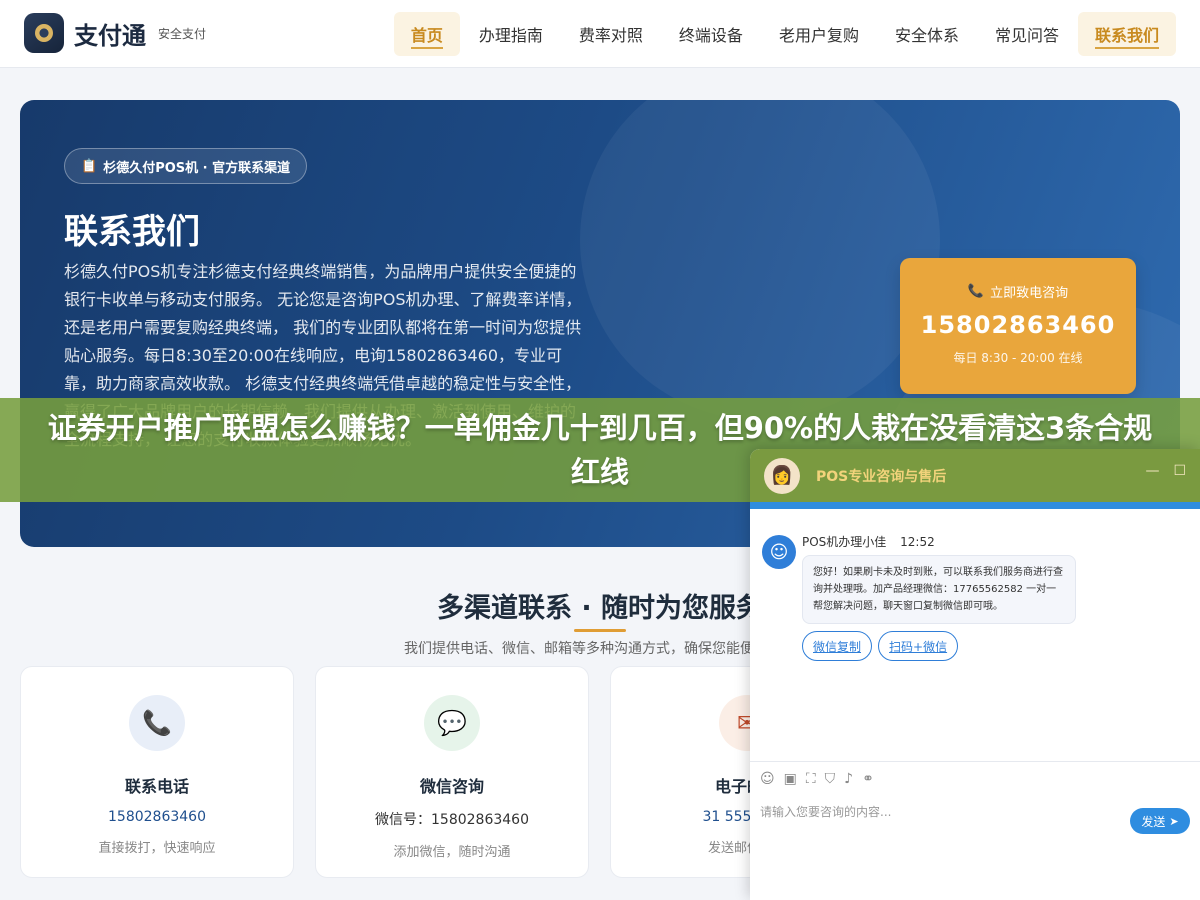  I want to click on nav-item-home: 首页, so click(426, 34).